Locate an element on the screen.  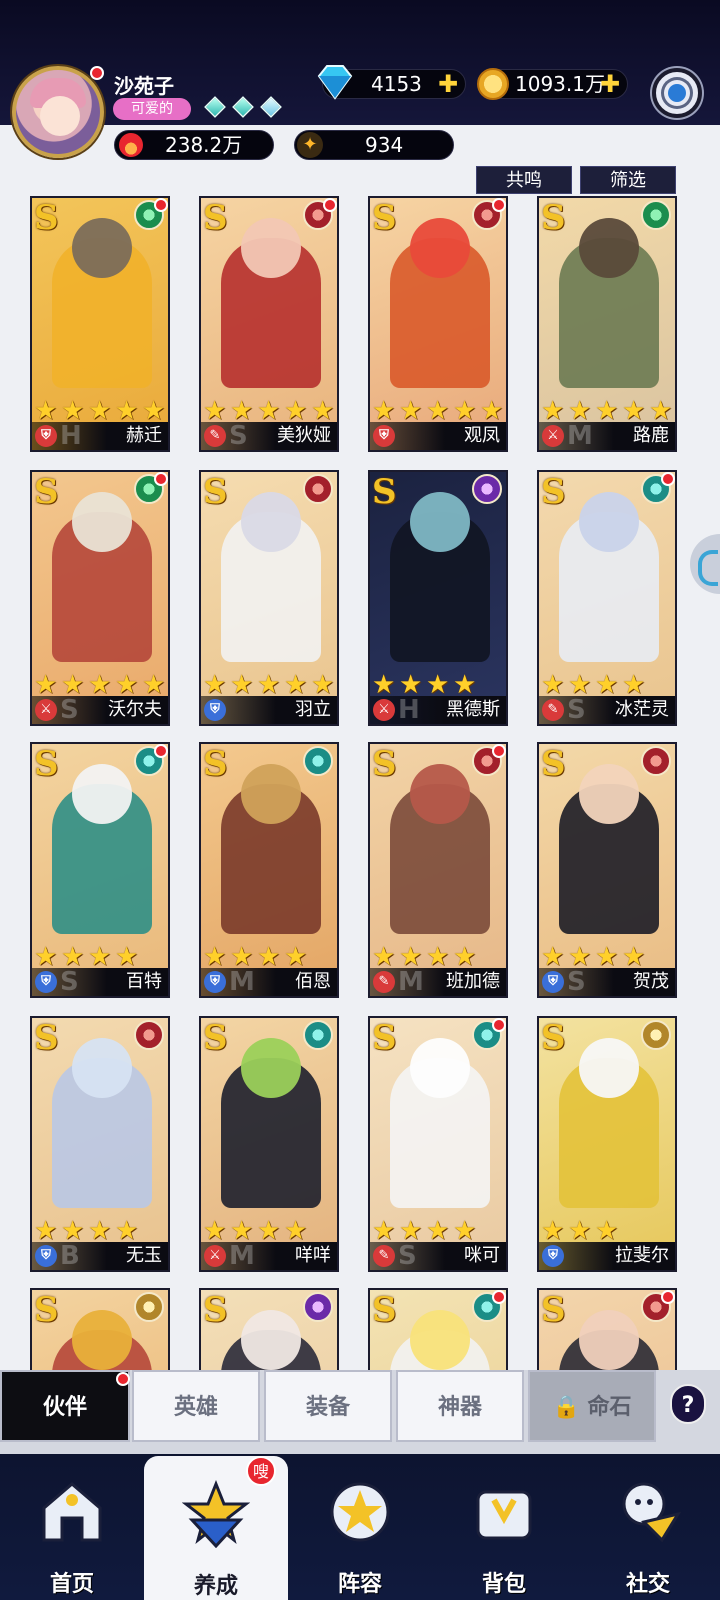
class-watermark: M is located at coordinates (581, 436).